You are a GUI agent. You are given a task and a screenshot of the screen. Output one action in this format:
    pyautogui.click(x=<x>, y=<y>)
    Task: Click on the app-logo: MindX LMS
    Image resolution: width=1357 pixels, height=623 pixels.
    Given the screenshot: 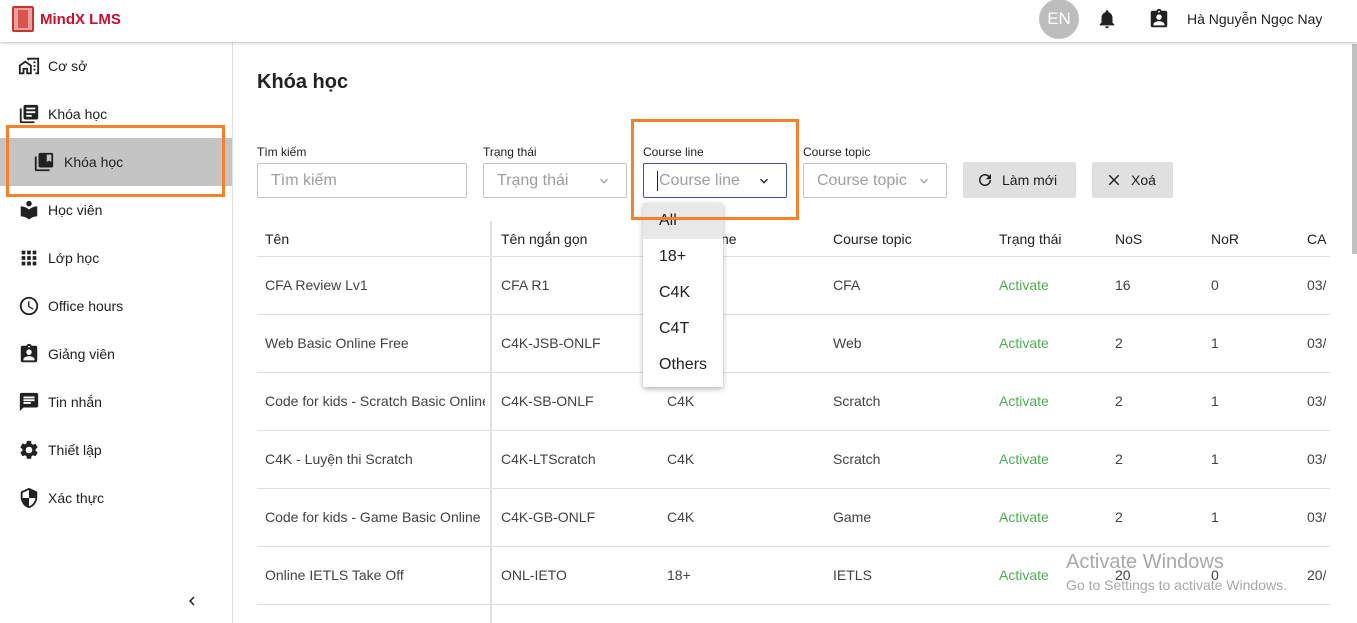 What is the action you would take?
    pyautogui.click(x=66, y=19)
    